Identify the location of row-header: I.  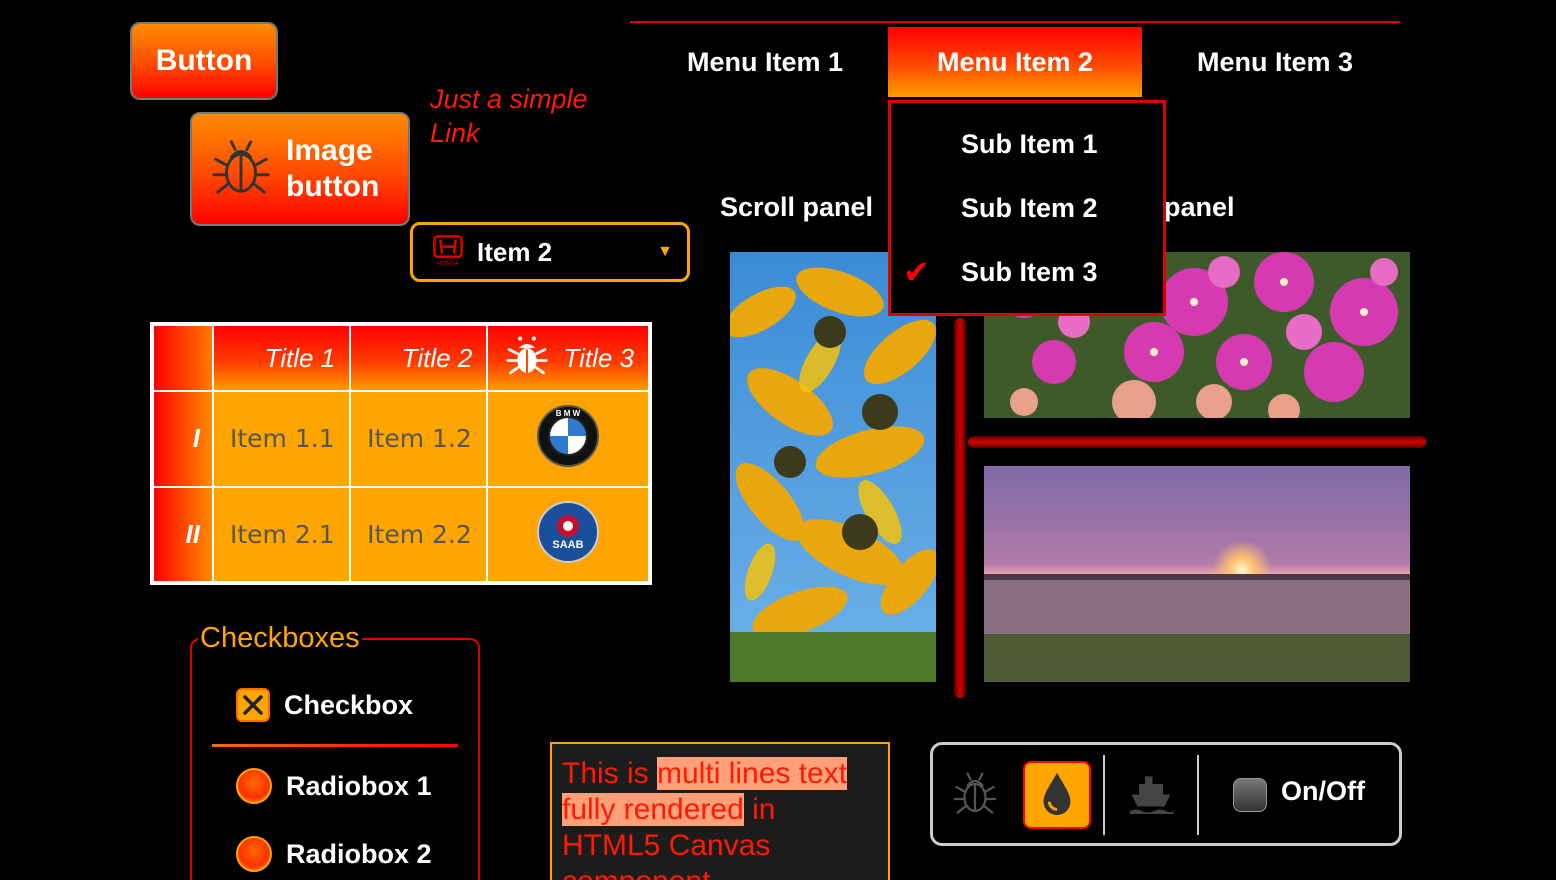
(183, 439).